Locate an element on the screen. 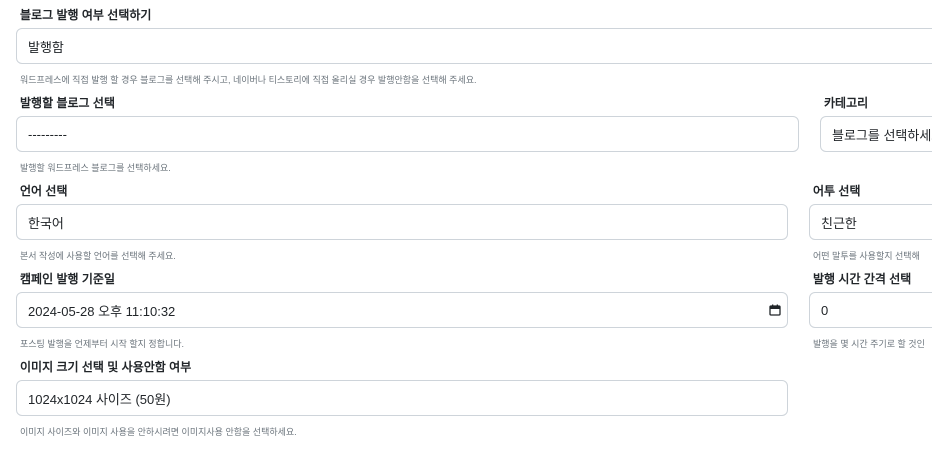 The image size is (932, 452). interval-value: 0 is located at coordinates (825, 310).